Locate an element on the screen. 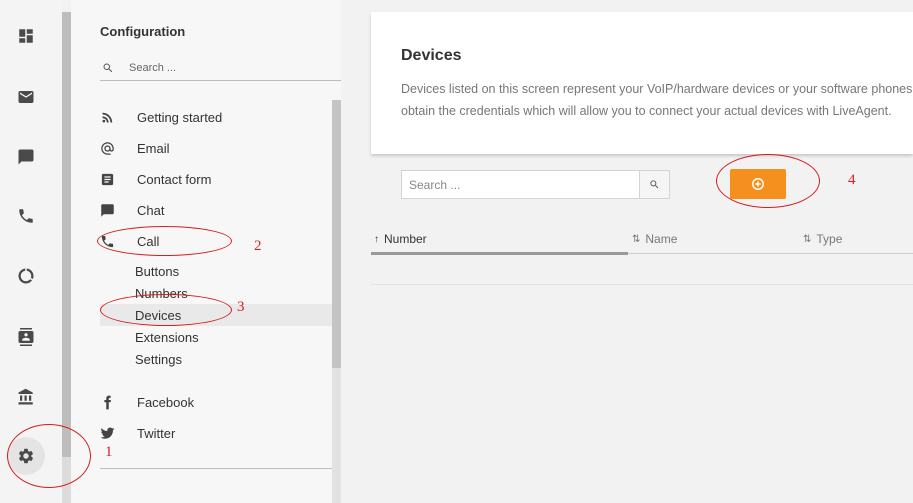 The width and height of the screenshot is (913, 503). rss-icon is located at coordinates (107, 117).